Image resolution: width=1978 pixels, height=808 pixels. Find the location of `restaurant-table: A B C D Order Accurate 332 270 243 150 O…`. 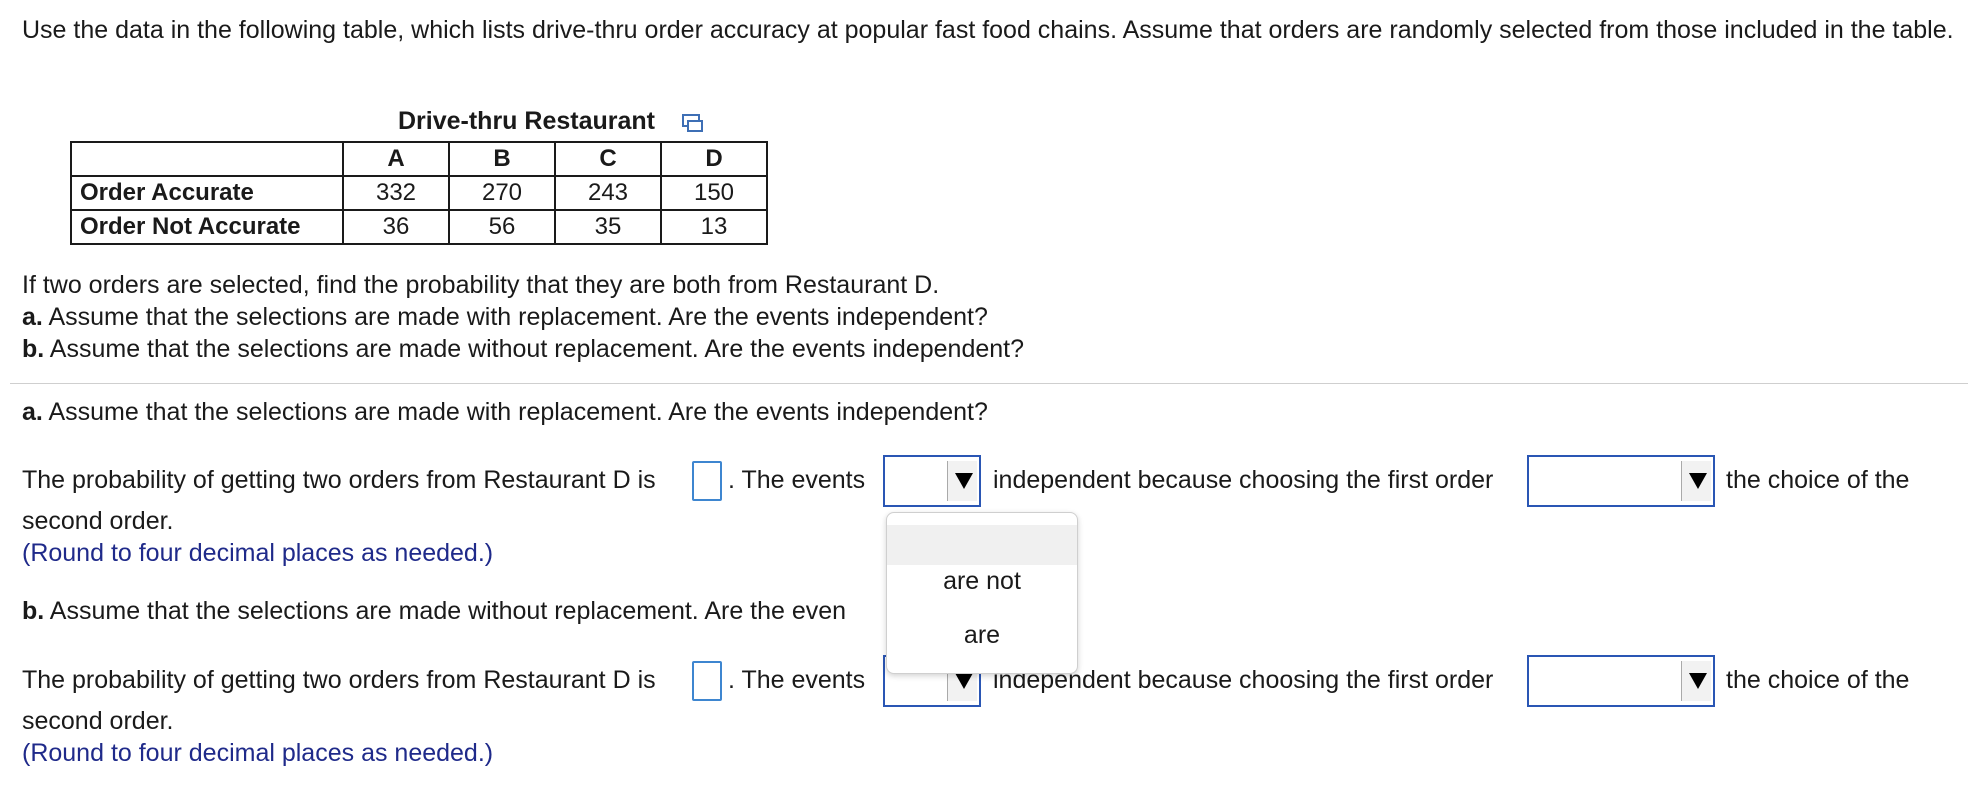

restaurant-table: A B C D Order Accurate 332 270 243 150 O… is located at coordinates (419, 193).